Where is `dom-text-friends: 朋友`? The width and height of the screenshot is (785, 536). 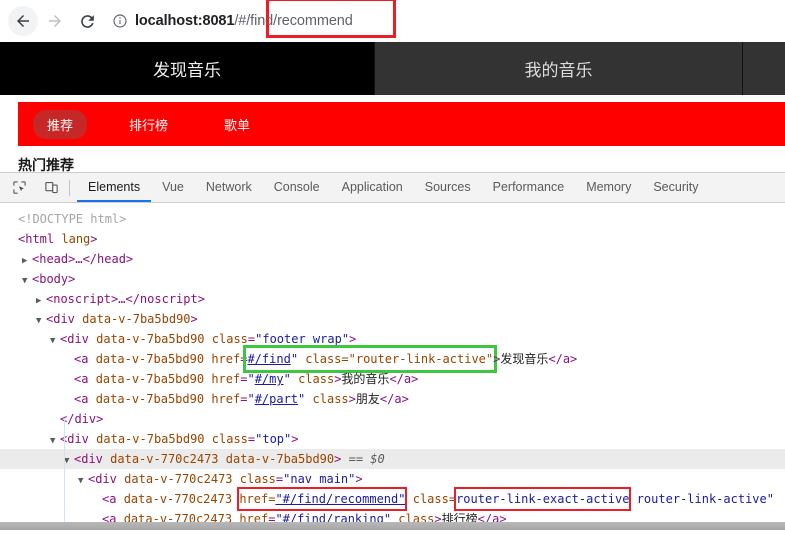 dom-text-friends: 朋友 is located at coordinates (367, 399).